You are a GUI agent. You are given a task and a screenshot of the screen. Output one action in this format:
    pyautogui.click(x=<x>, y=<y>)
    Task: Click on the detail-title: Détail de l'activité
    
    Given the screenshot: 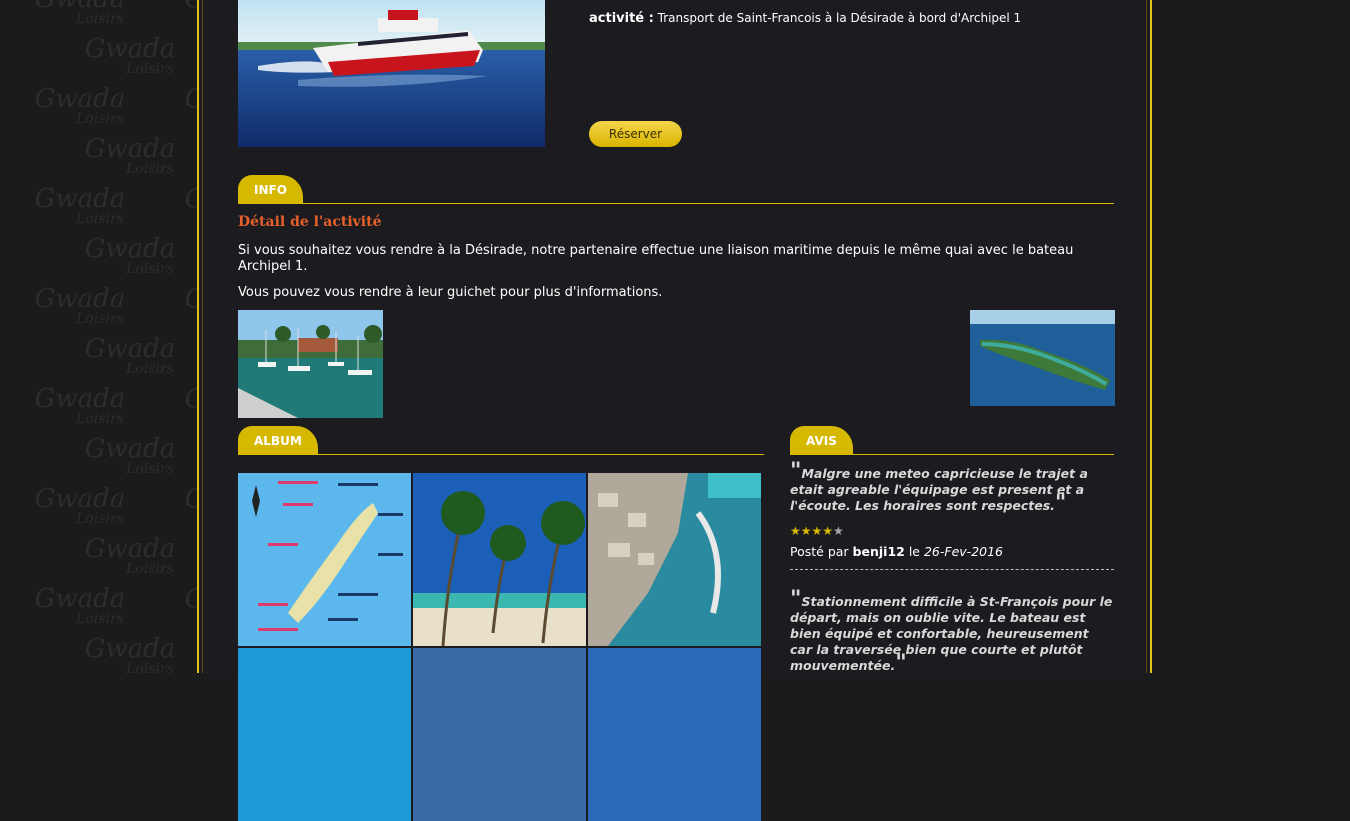 What is the action you would take?
    pyautogui.click(x=310, y=222)
    